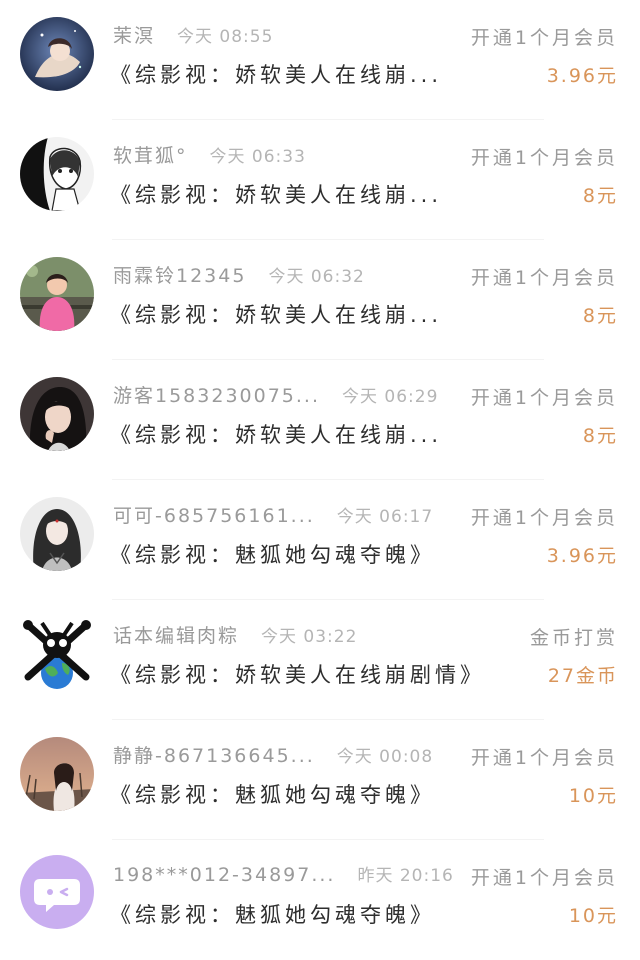  I want to click on avatar-manga-girl-icon, so click(57, 174).